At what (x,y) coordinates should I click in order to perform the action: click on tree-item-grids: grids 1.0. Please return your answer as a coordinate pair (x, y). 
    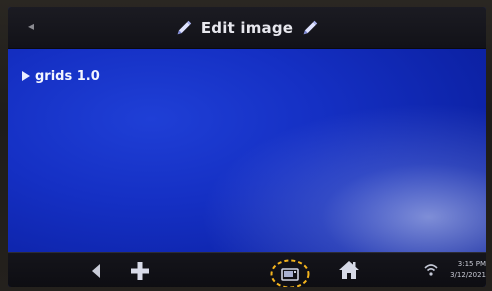
    Looking at the image, I should click on (60, 76).